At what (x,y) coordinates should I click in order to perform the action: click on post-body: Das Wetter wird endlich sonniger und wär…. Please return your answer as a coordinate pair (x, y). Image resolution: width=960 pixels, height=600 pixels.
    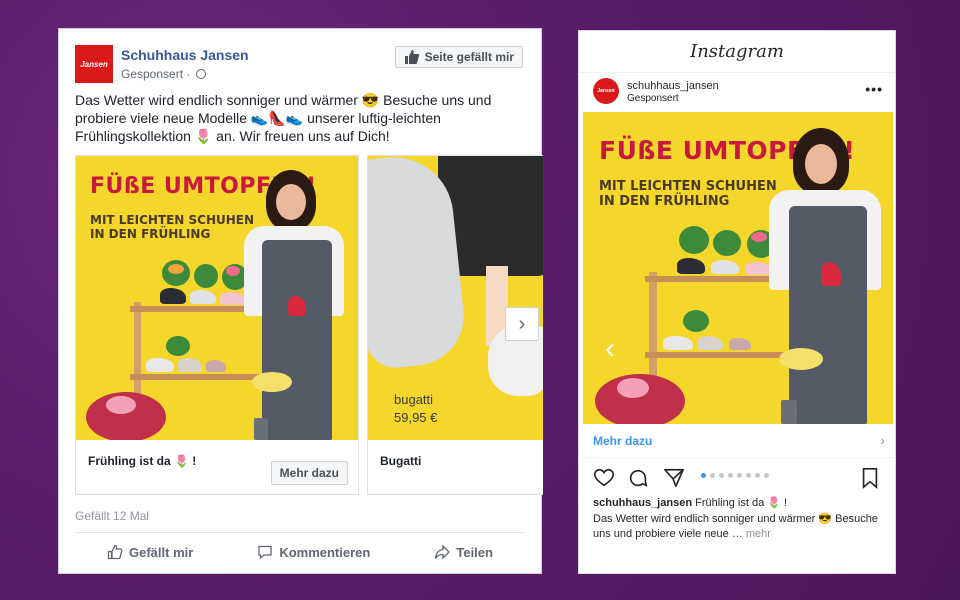
    Looking at the image, I should click on (738, 527).